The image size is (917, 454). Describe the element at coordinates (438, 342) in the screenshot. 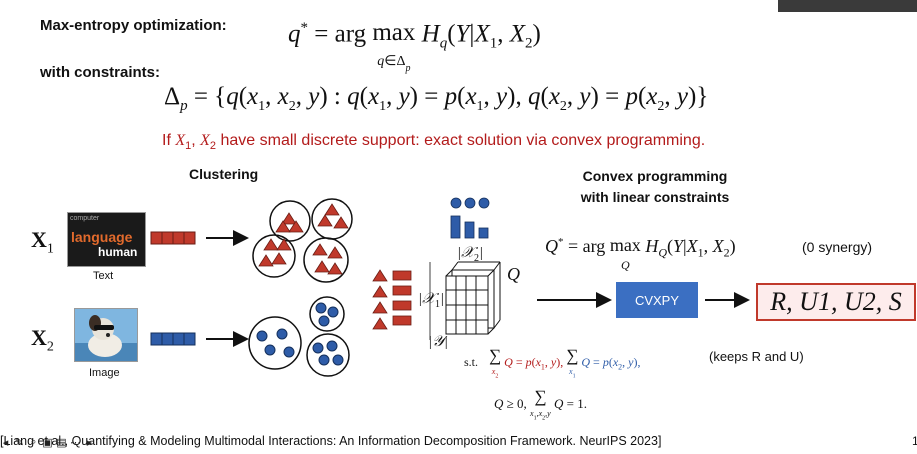

I see `y-cardinality-label: |𝒴|` at that location.